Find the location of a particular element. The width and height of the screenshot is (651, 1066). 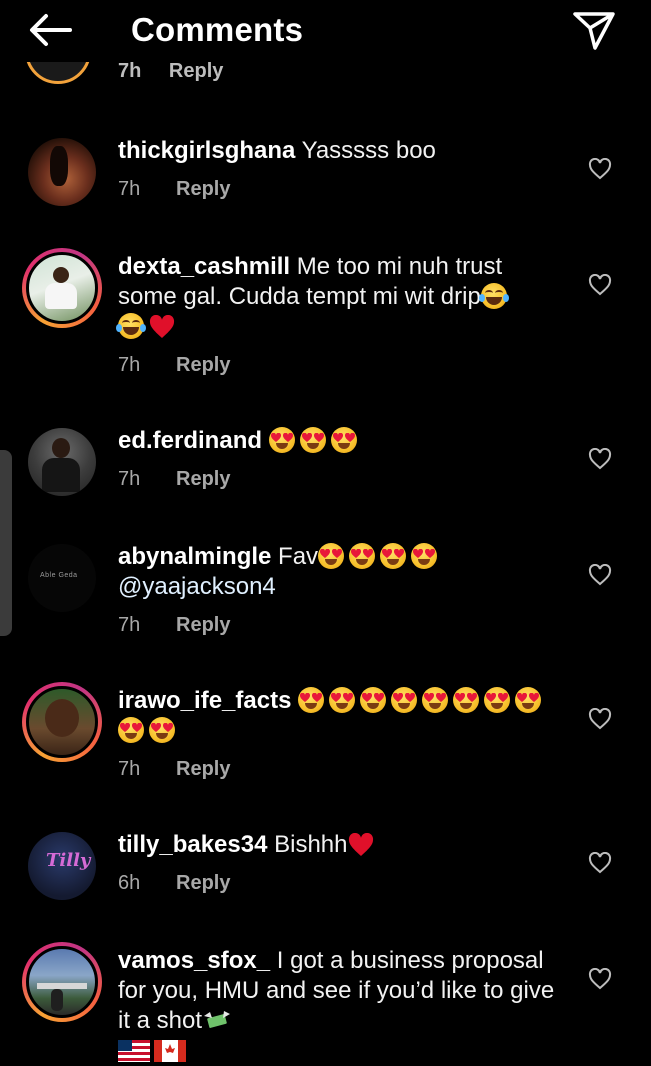

comment-username: vamos_sfox_ is located at coordinates (194, 960).